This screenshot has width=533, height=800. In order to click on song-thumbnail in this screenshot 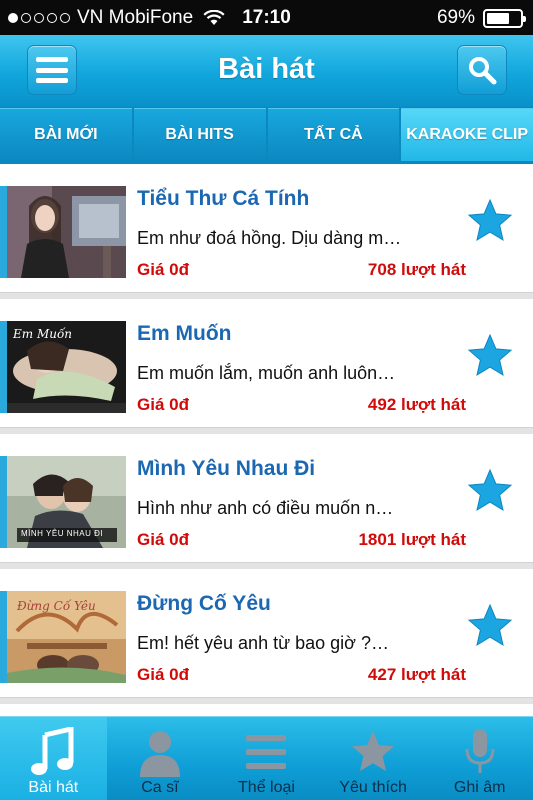, I will do `click(66, 232)`.